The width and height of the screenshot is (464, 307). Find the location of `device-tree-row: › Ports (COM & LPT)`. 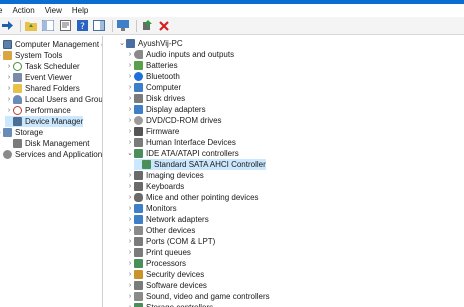

device-tree-row: › Ports (COM & LPT) is located at coordinates (170, 241).